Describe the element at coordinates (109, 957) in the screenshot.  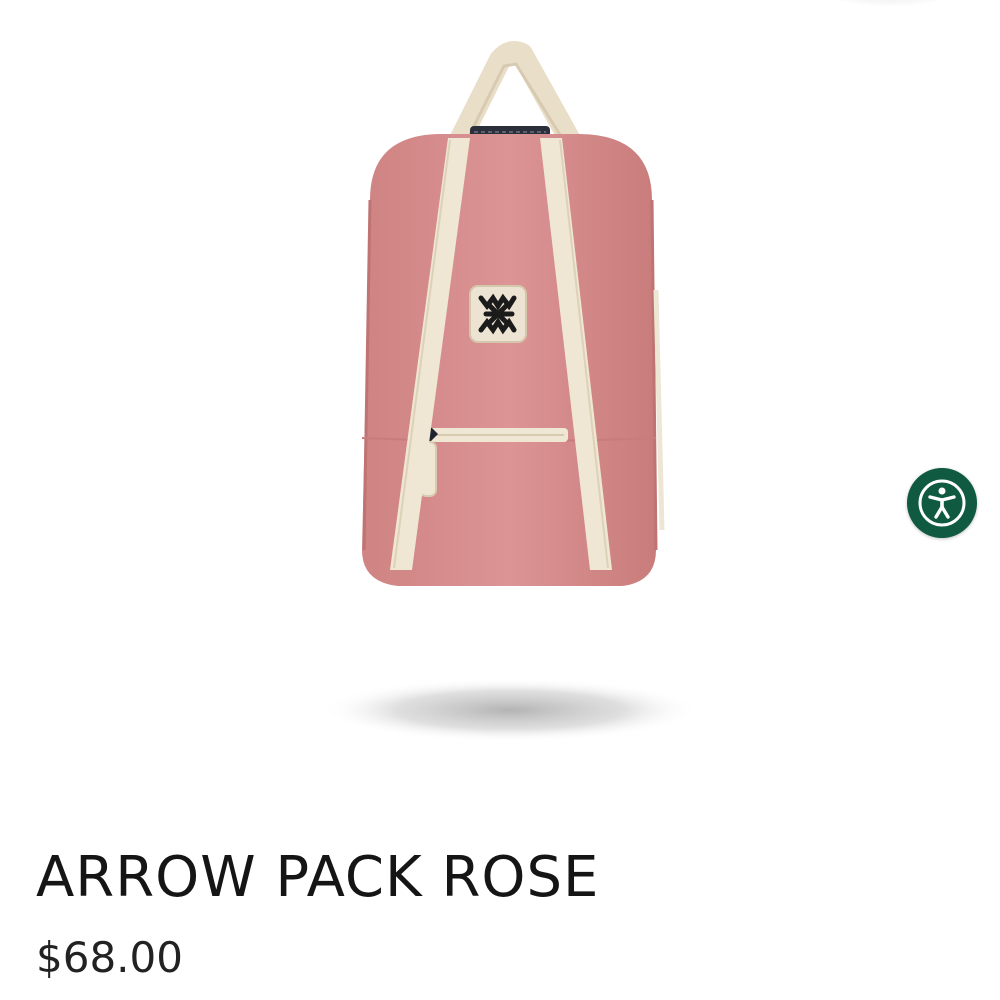
I see `product-price: $68.00` at that location.